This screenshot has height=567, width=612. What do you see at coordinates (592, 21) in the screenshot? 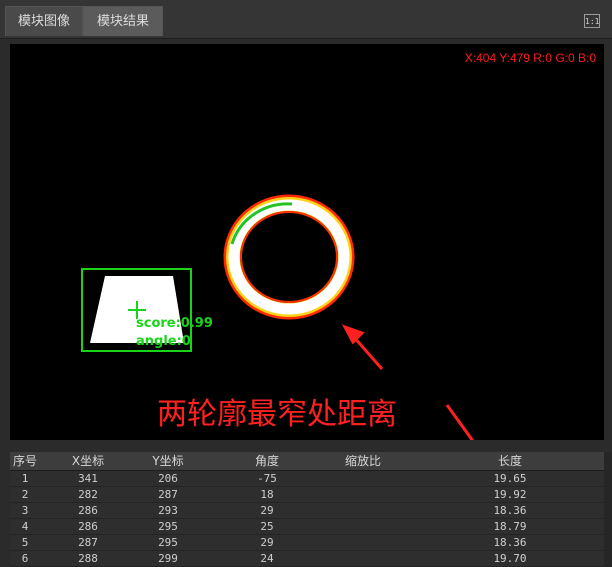
I see `fit-actual-size-button: 1:1` at bounding box center [592, 21].